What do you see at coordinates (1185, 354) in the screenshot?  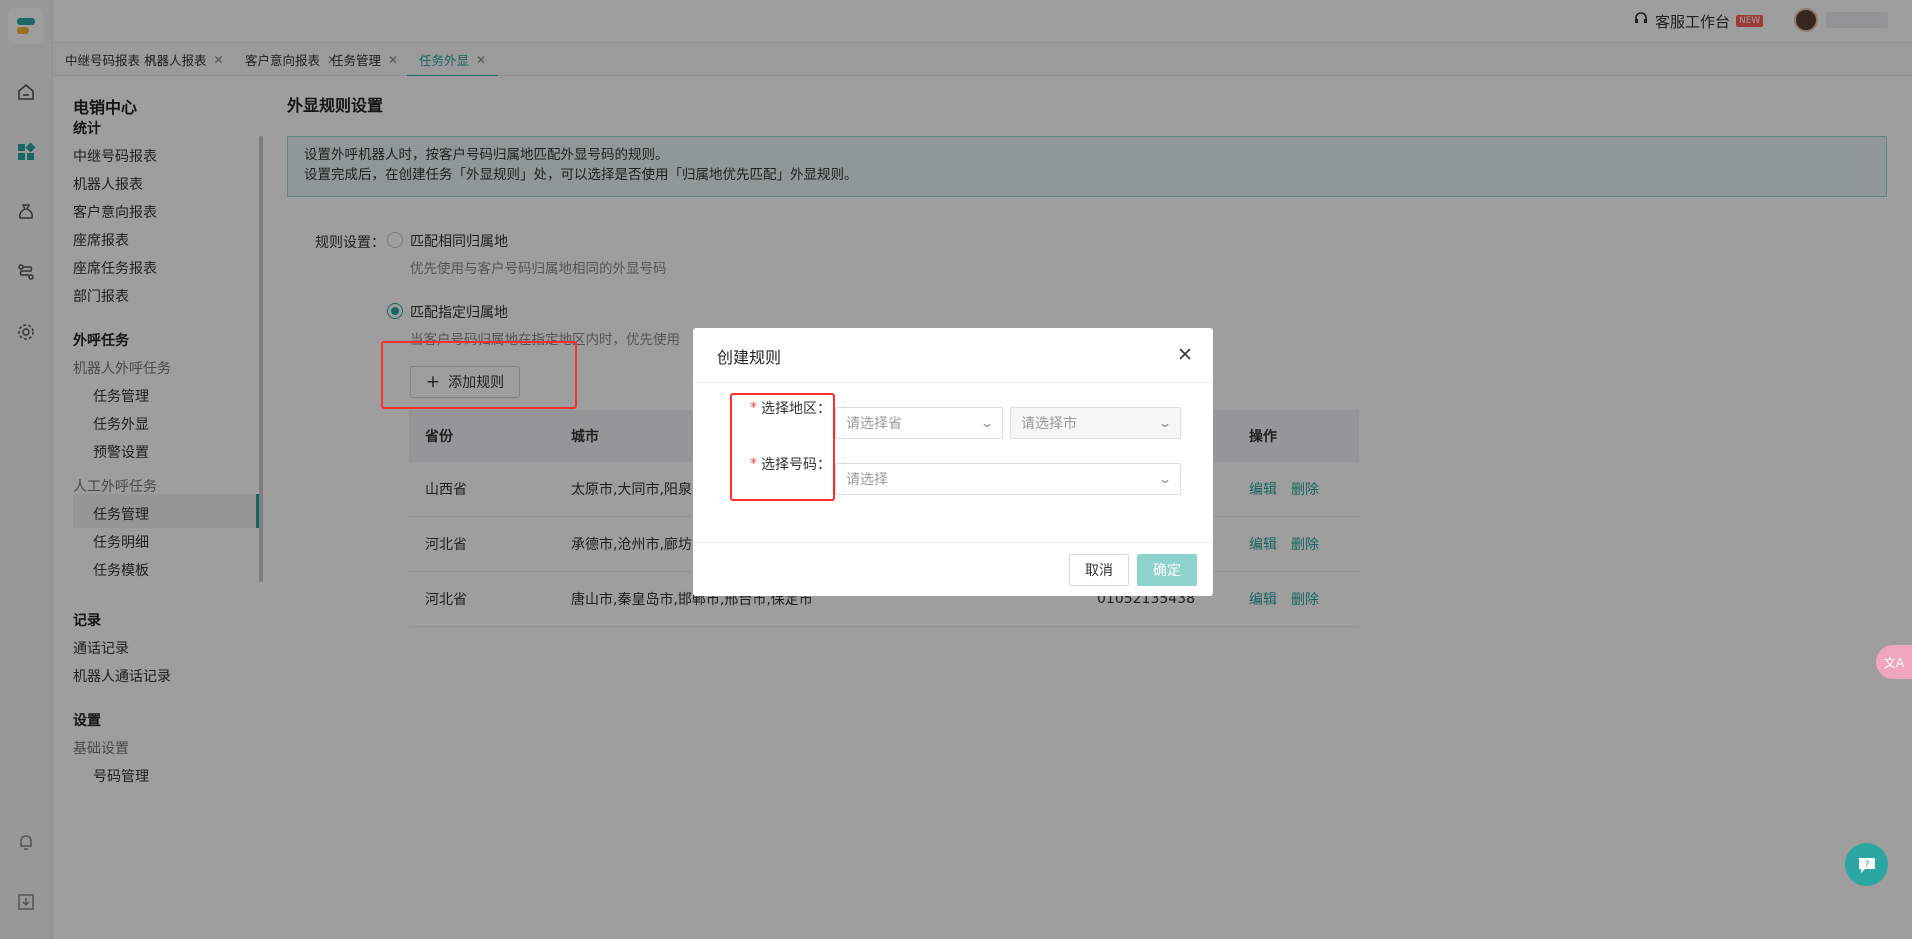 I see `close-icon` at bounding box center [1185, 354].